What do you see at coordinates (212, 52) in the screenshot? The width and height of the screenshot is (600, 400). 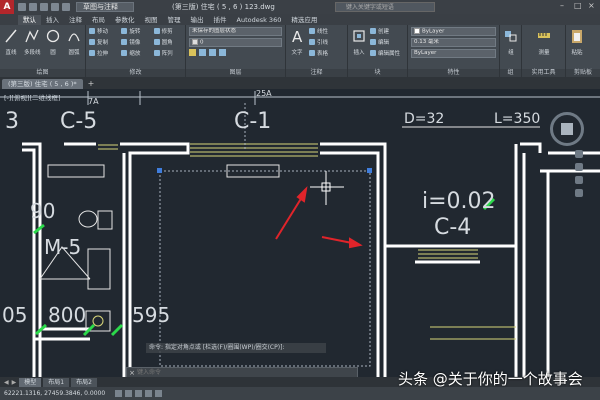 I see `layer-isolate-icon` at bounding box center [212, 52].